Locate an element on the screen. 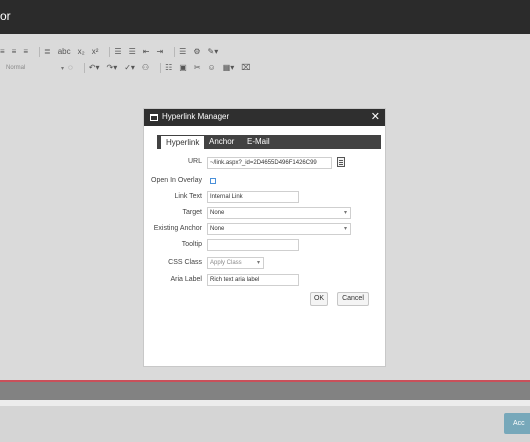 This screenshot has width=530, height=442. link-text-input: Internal Link is located at coordinates (253, 197).